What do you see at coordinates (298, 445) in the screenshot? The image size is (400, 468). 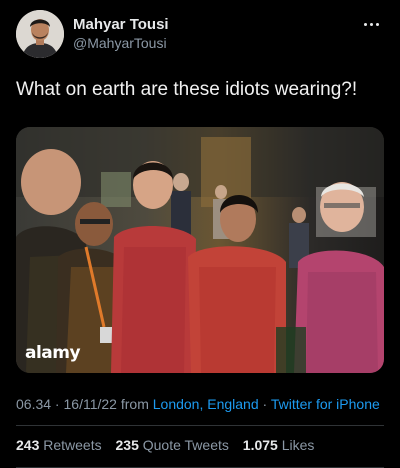 I see `likes-label: Likes` at bounding box center [298, 445].